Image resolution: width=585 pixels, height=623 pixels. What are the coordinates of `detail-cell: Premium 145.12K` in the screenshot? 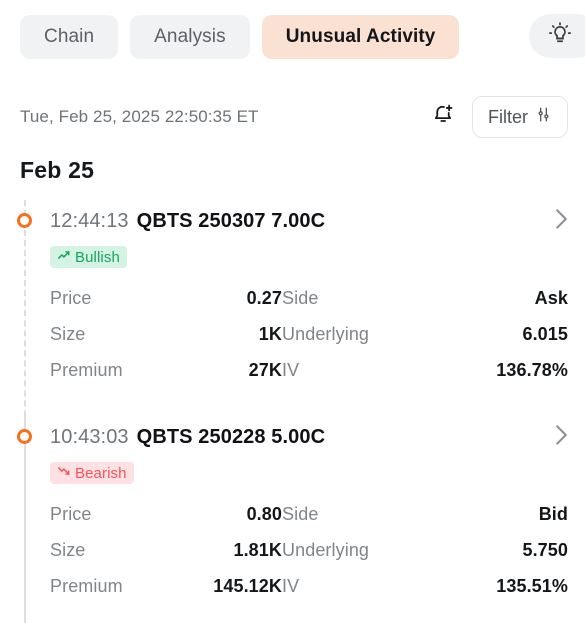 It's located at (166, 586).